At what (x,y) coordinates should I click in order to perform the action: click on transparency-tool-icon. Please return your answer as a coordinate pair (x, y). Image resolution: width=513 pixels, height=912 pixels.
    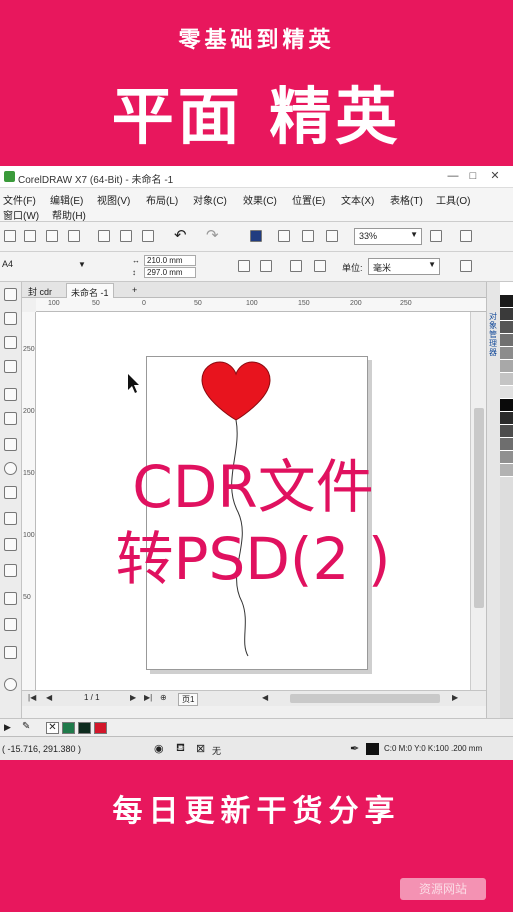
    Looking at the image, I should click on (10, 624).